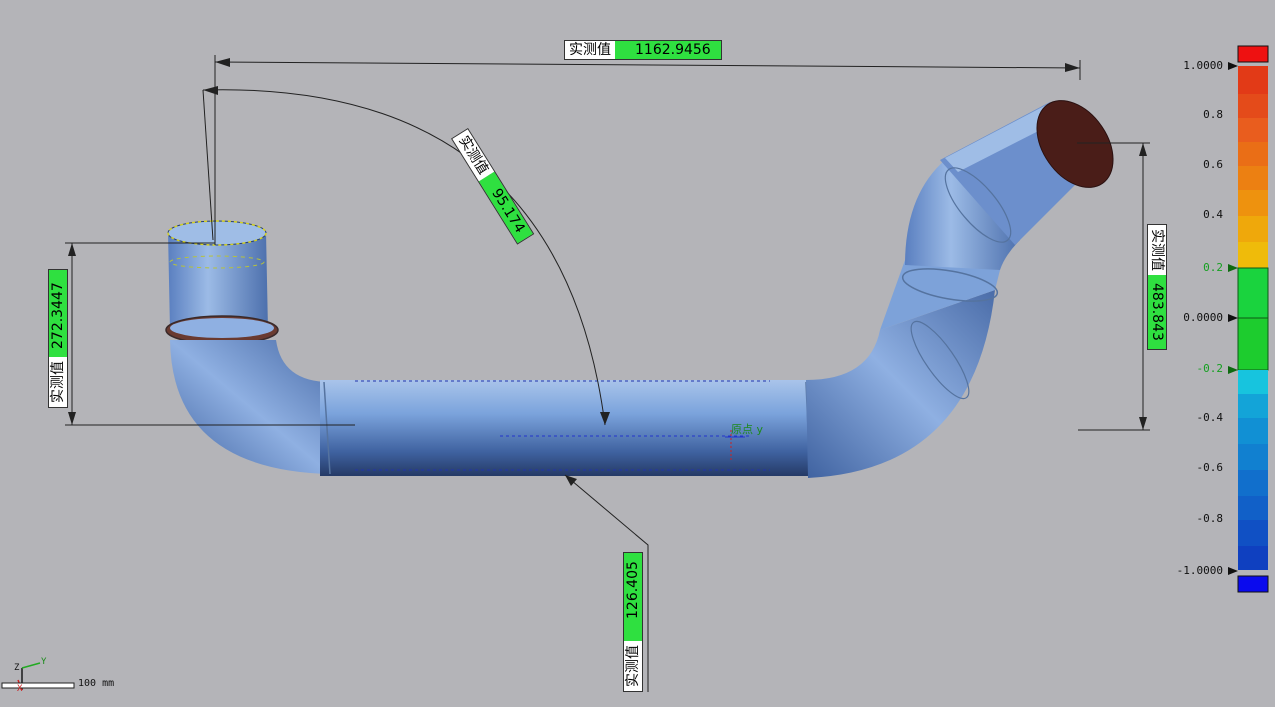 This screenshot has width=1275, height=707. I want to click on scale-bar-label: 100 mm, so click(96, 683).